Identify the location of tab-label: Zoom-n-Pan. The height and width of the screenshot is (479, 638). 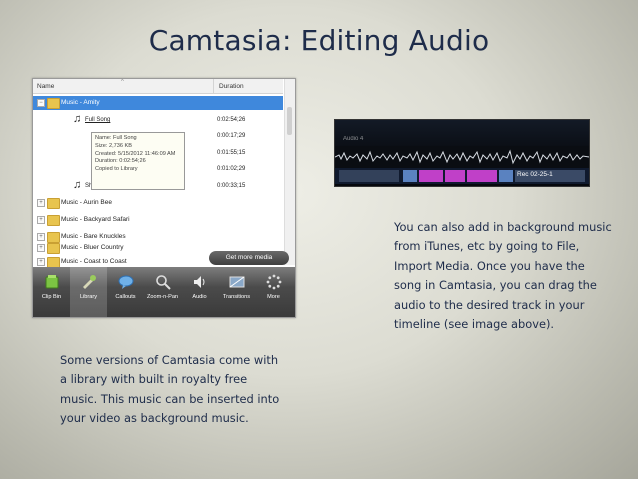
(162, 297).